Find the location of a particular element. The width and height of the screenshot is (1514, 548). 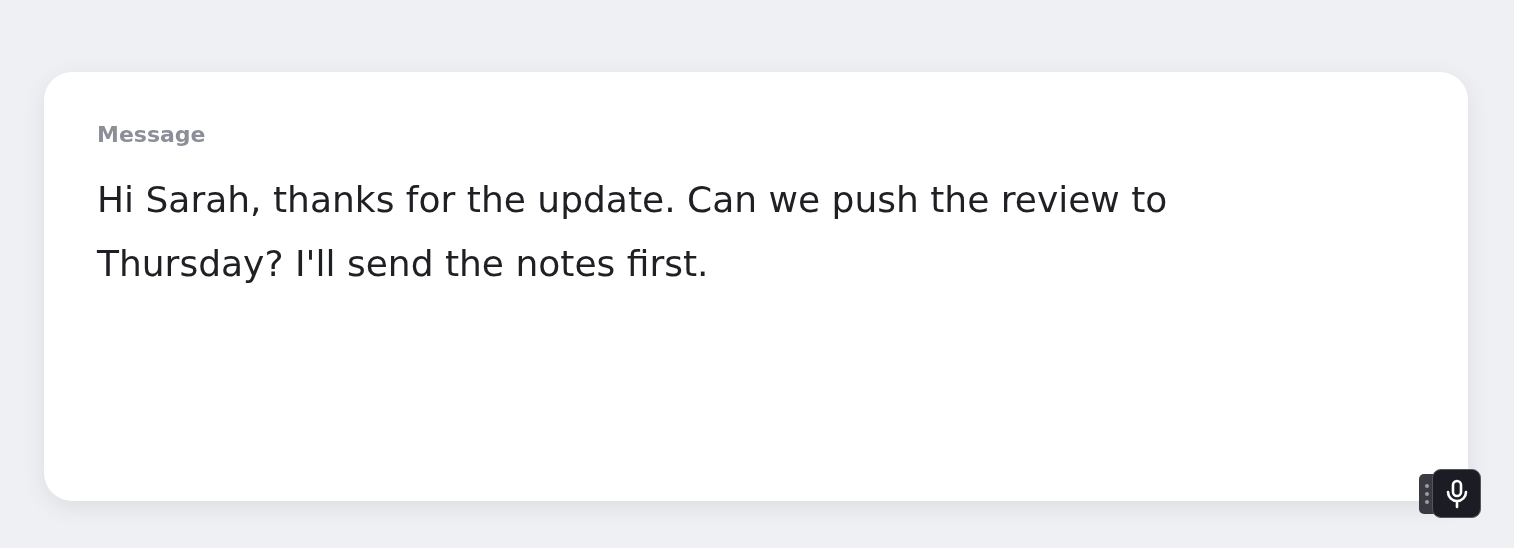

field-label: Message is located at coordinates (151, 135).